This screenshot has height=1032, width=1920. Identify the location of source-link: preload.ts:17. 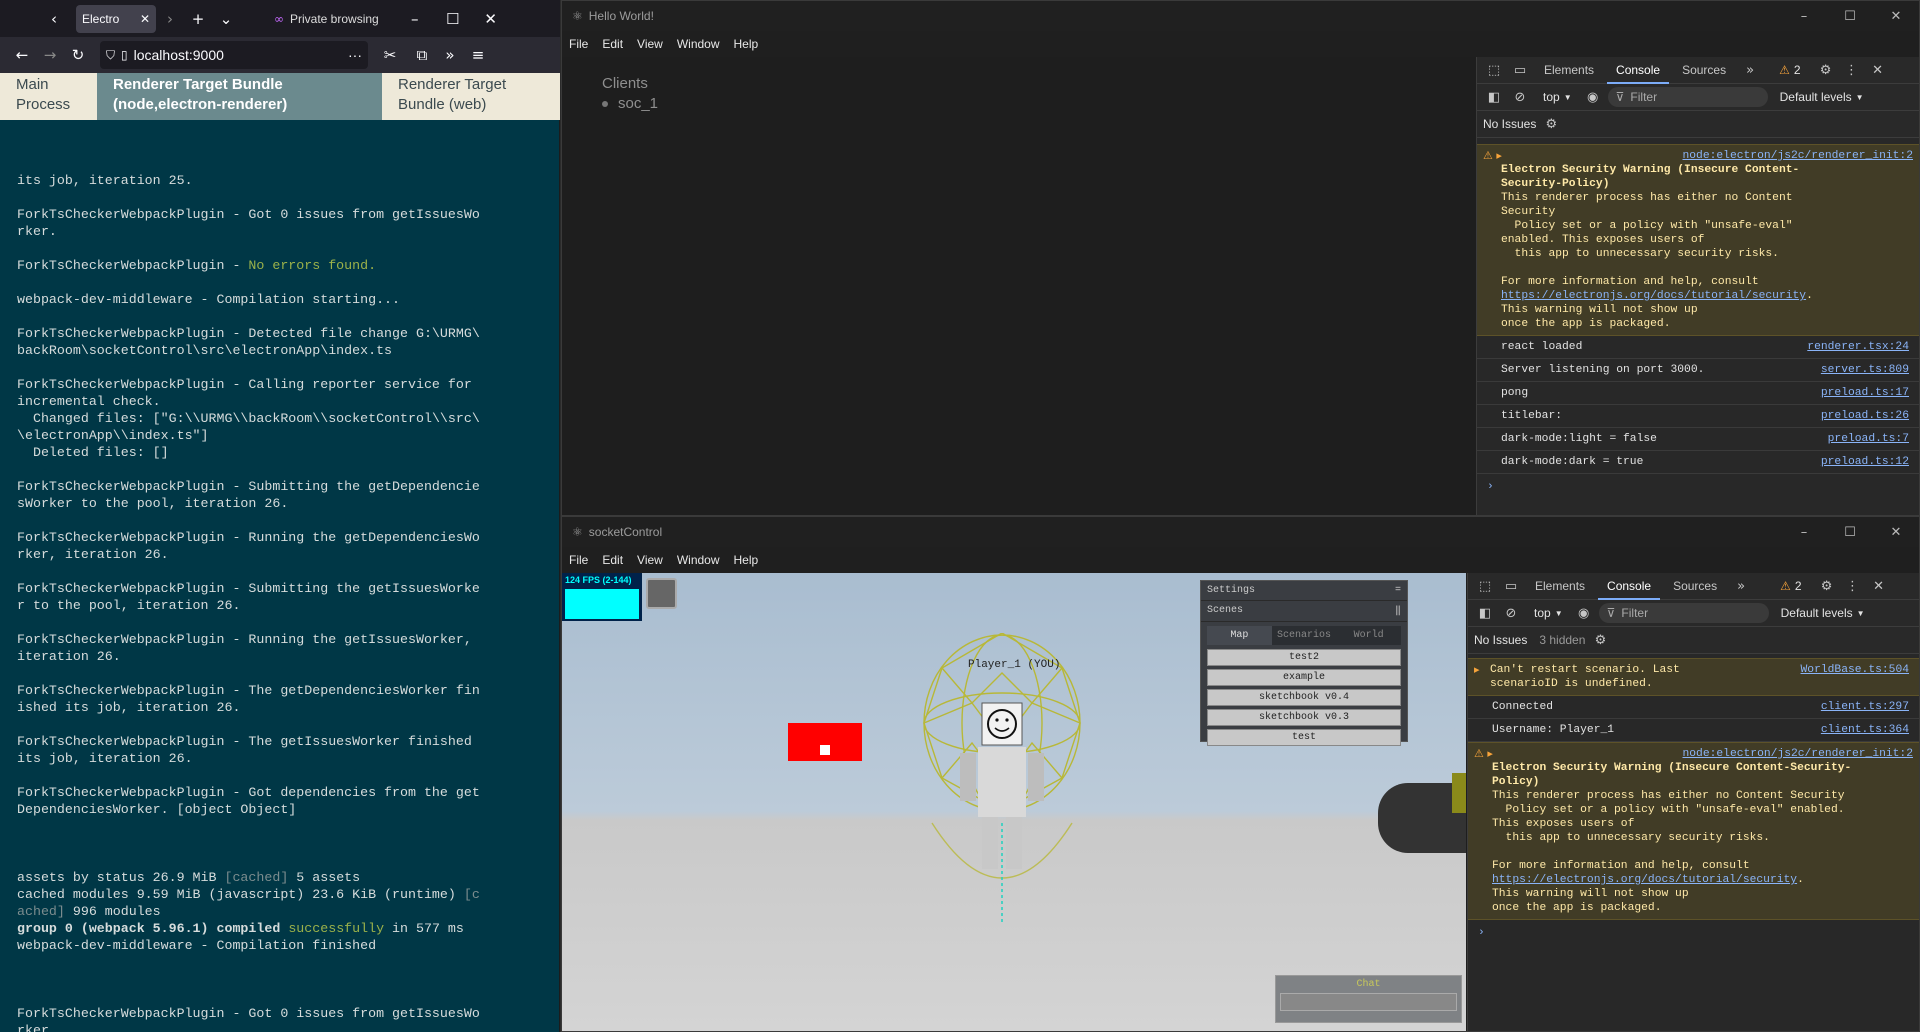
(1865, 393).